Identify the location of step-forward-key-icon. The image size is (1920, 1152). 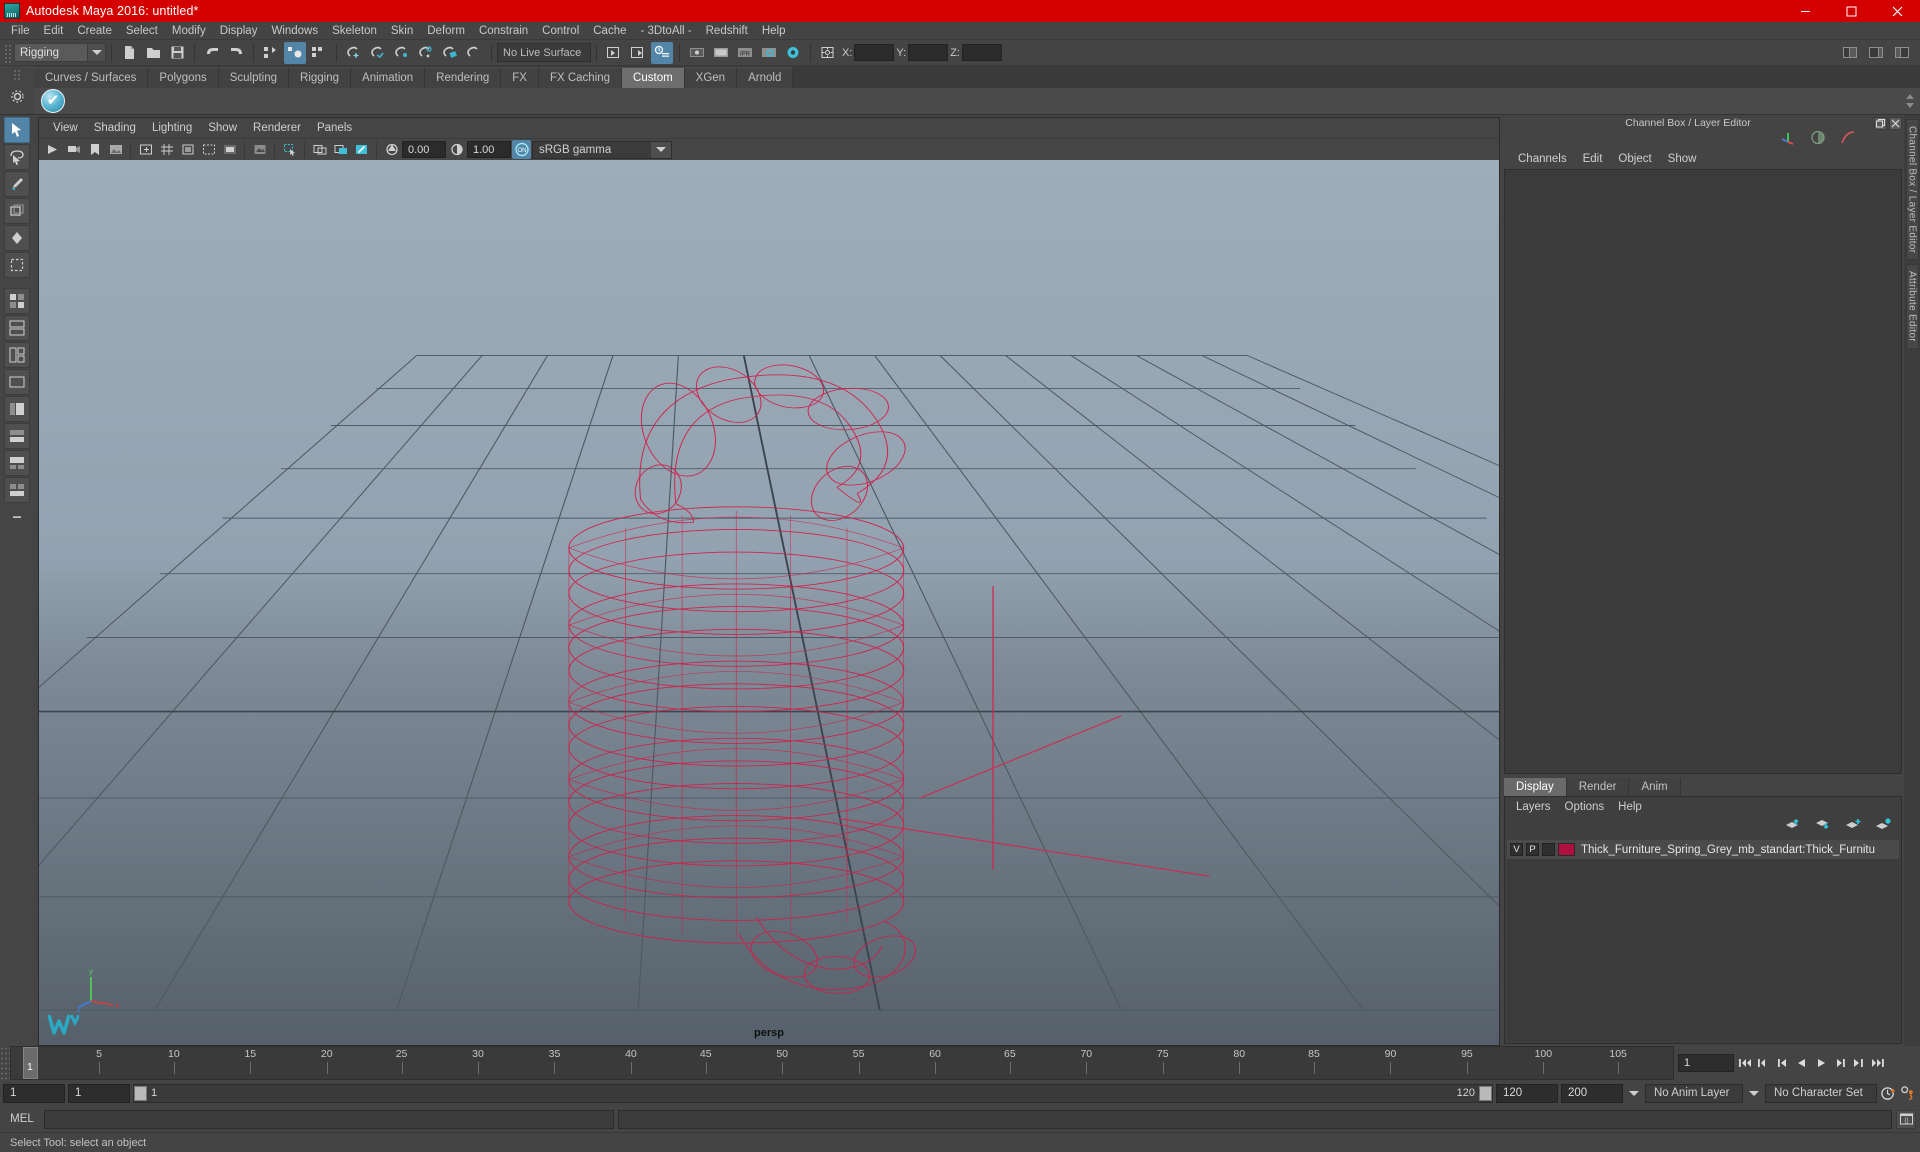
(1858, 1063).